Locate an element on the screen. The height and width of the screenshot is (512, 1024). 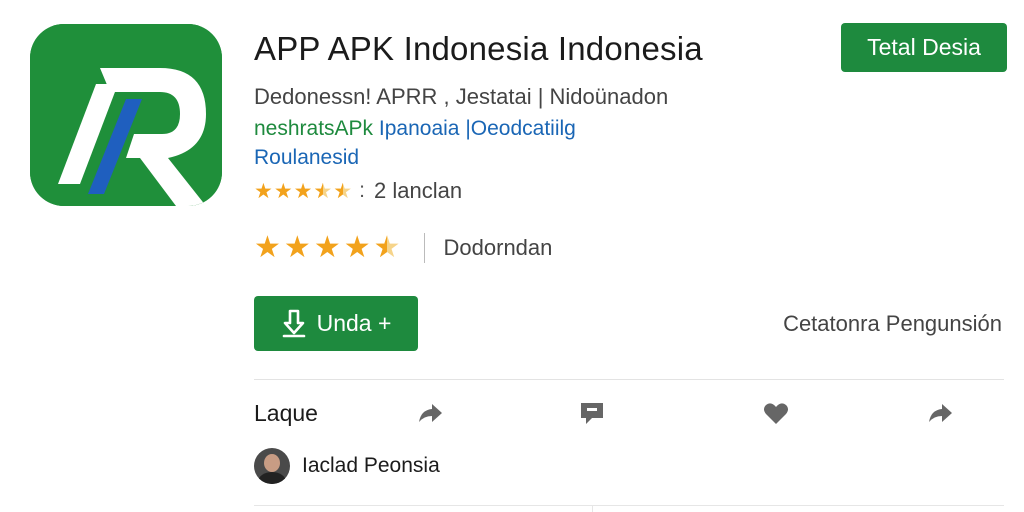
rating-count: 2 lanclan is located at coordinates (418, 190).